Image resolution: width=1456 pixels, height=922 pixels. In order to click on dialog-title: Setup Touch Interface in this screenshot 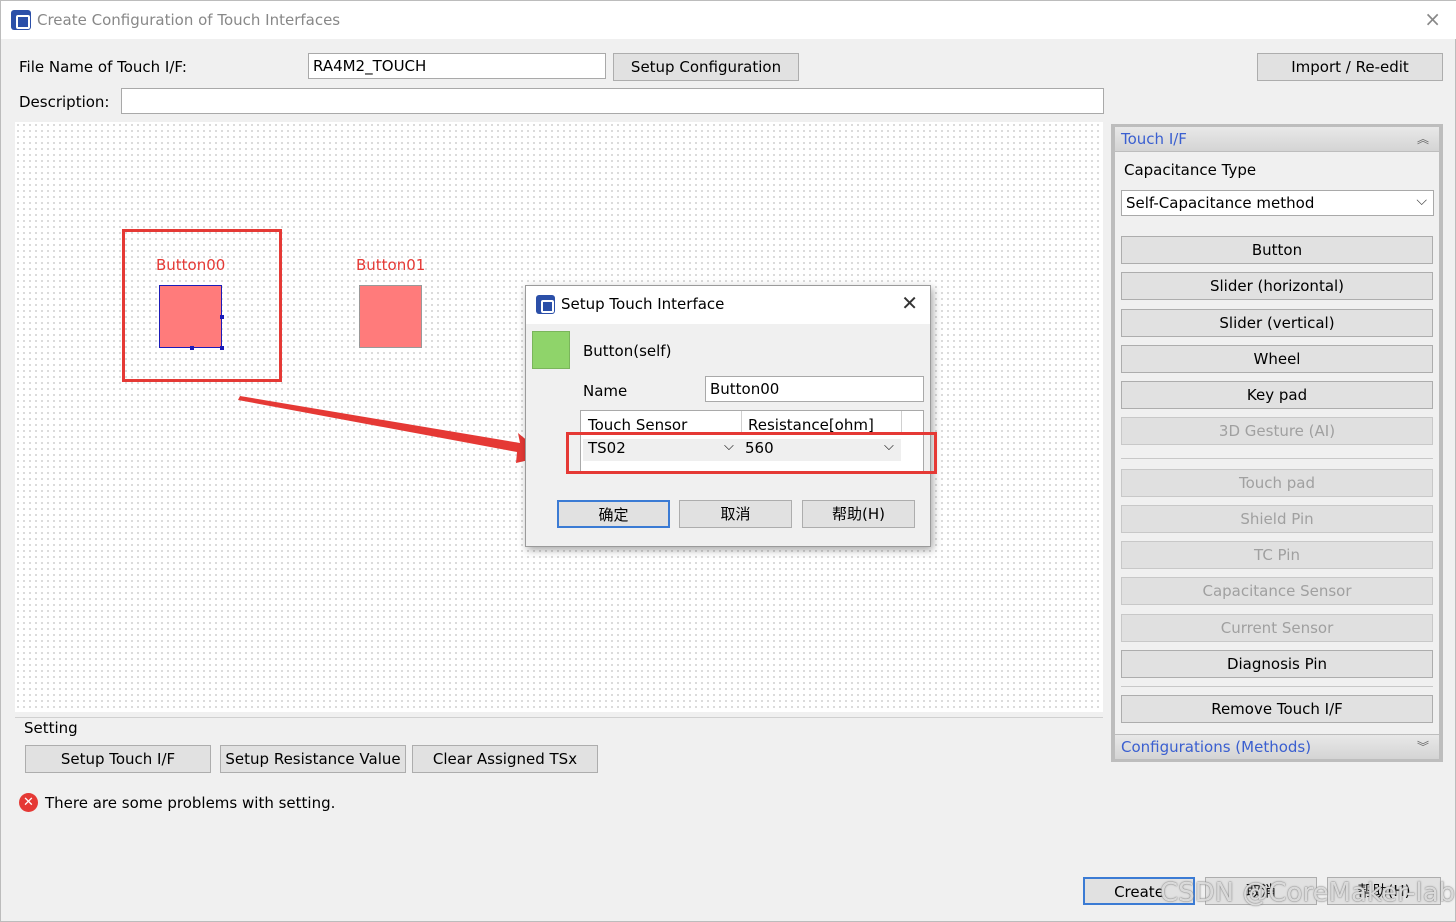, I will do `click(643, 304)`.